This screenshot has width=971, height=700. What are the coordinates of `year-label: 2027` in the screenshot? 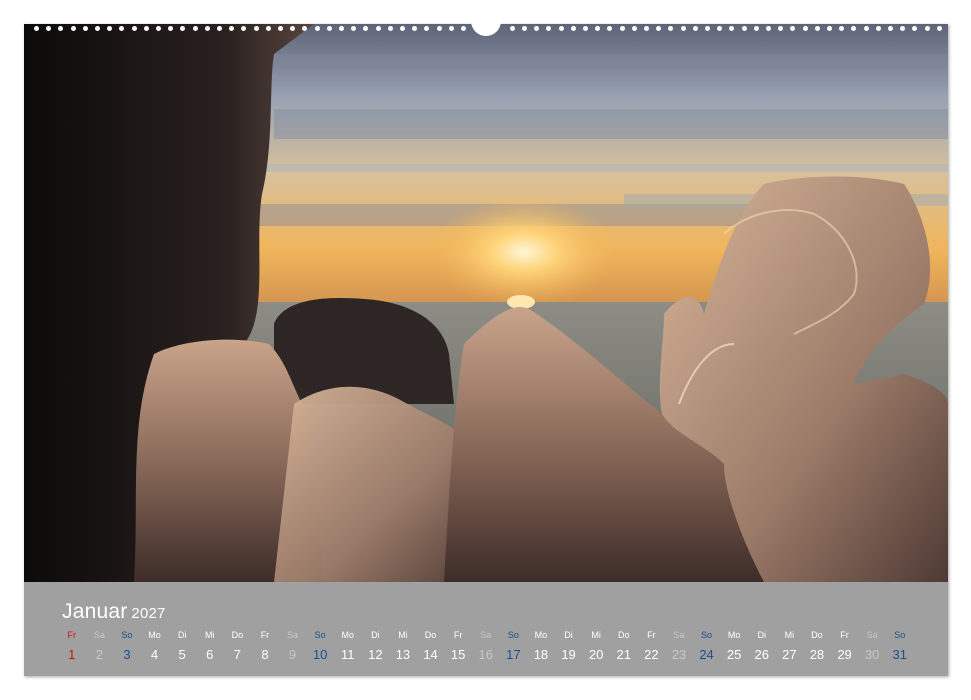 It's located at (148, 613).